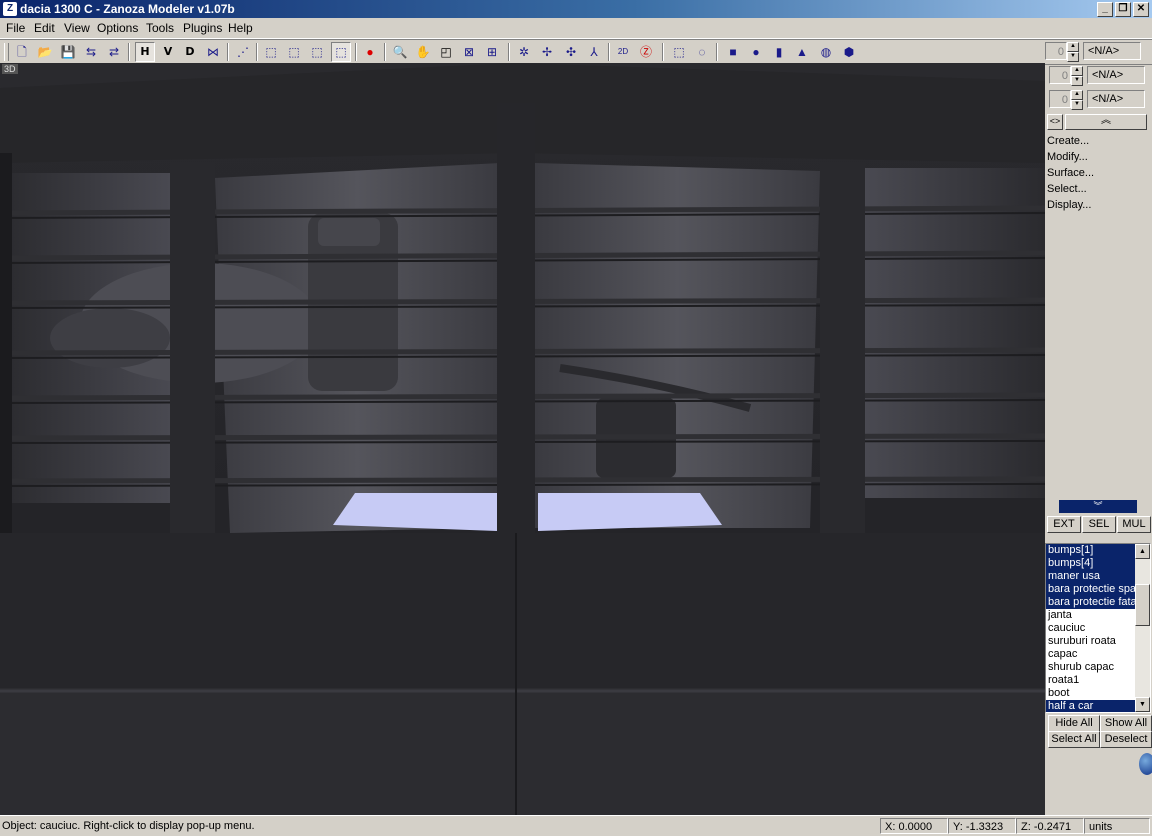  Describe the element at coordinates (779, 52) in the screenshot. I see `create-cylinder-icon: ▮` at that location.